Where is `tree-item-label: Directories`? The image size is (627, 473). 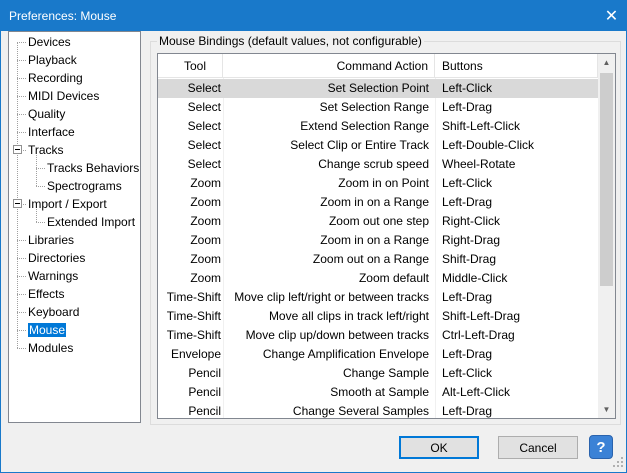 tree-item-label: Directories is located at coordinates (57, 258).